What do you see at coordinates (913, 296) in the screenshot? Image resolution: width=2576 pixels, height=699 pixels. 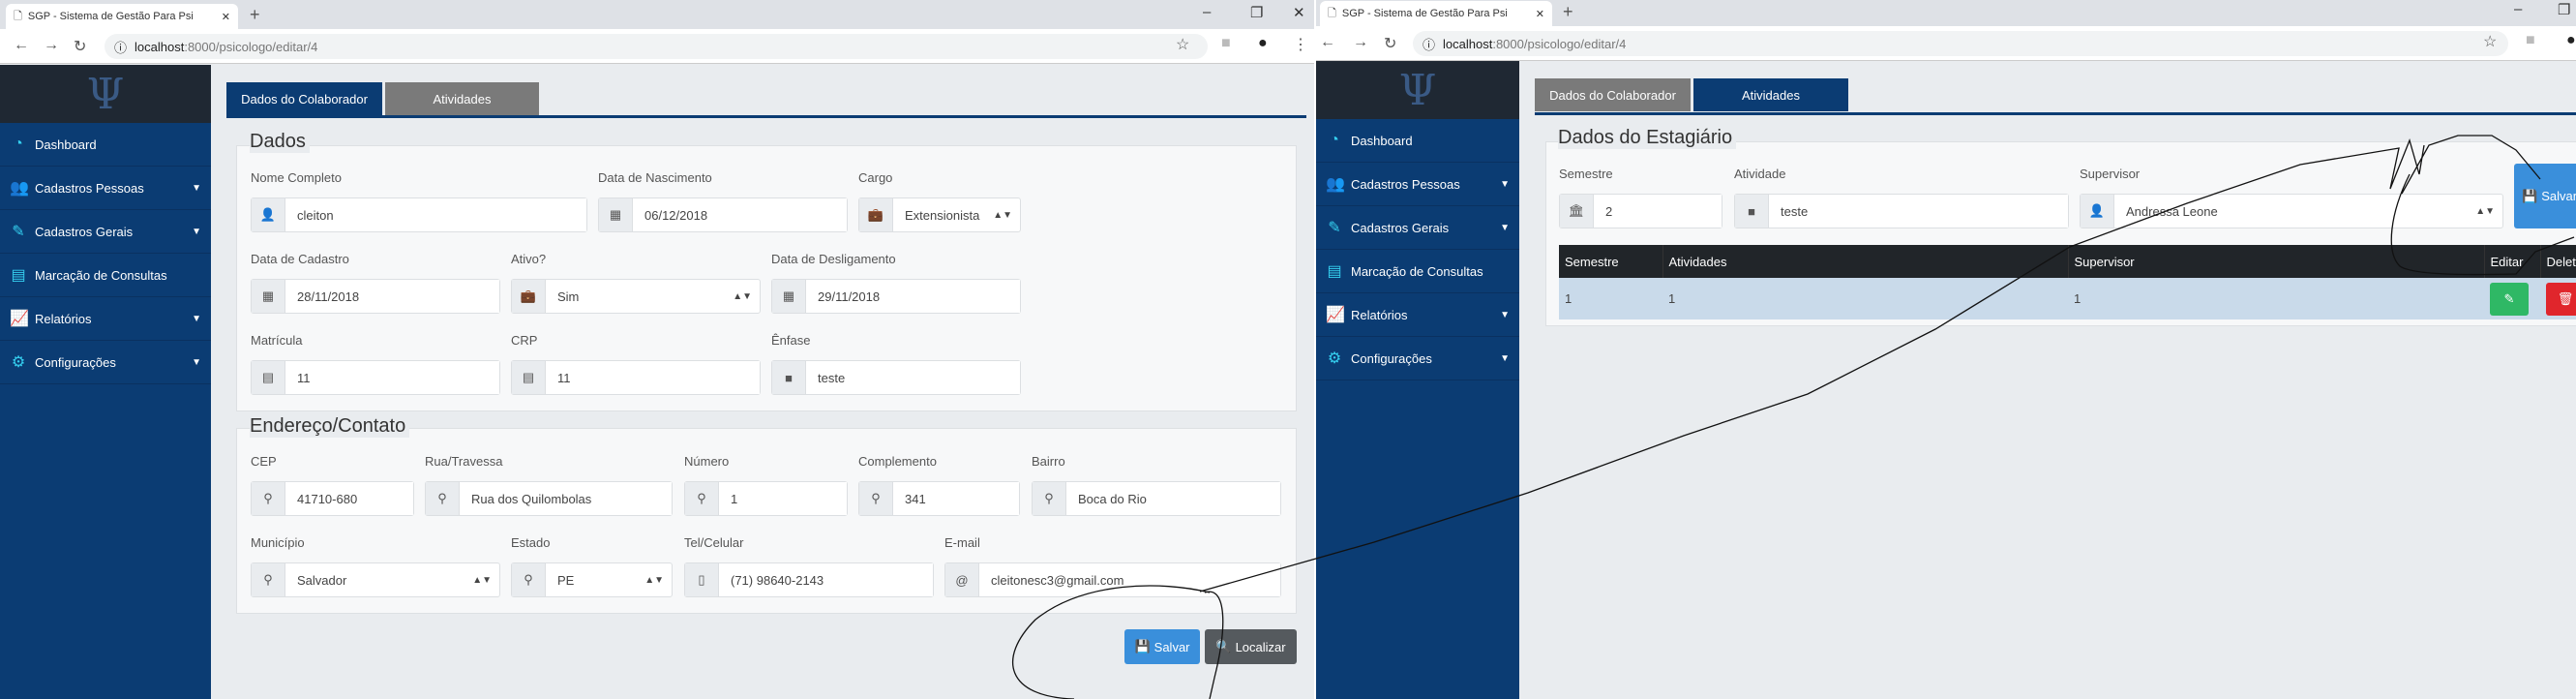 I see `data-desligamento-input` at bounding box center [913, 296].